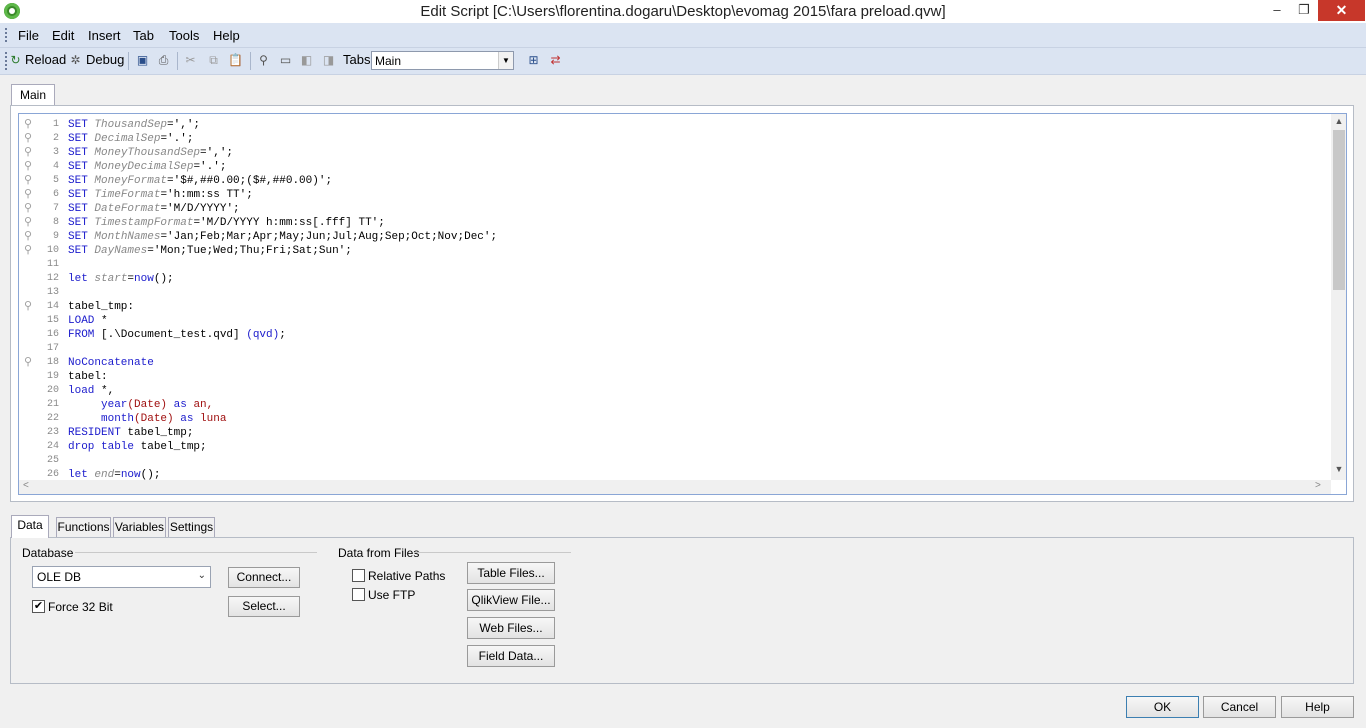 The width and height of the screenshot is (1366, 728). What do you see at coordinates (674, 167) in the screenshot?
I see `script-line: ⚲ 4 SET MoneyDecimalSep='.';` at bounding box center [674, 167].